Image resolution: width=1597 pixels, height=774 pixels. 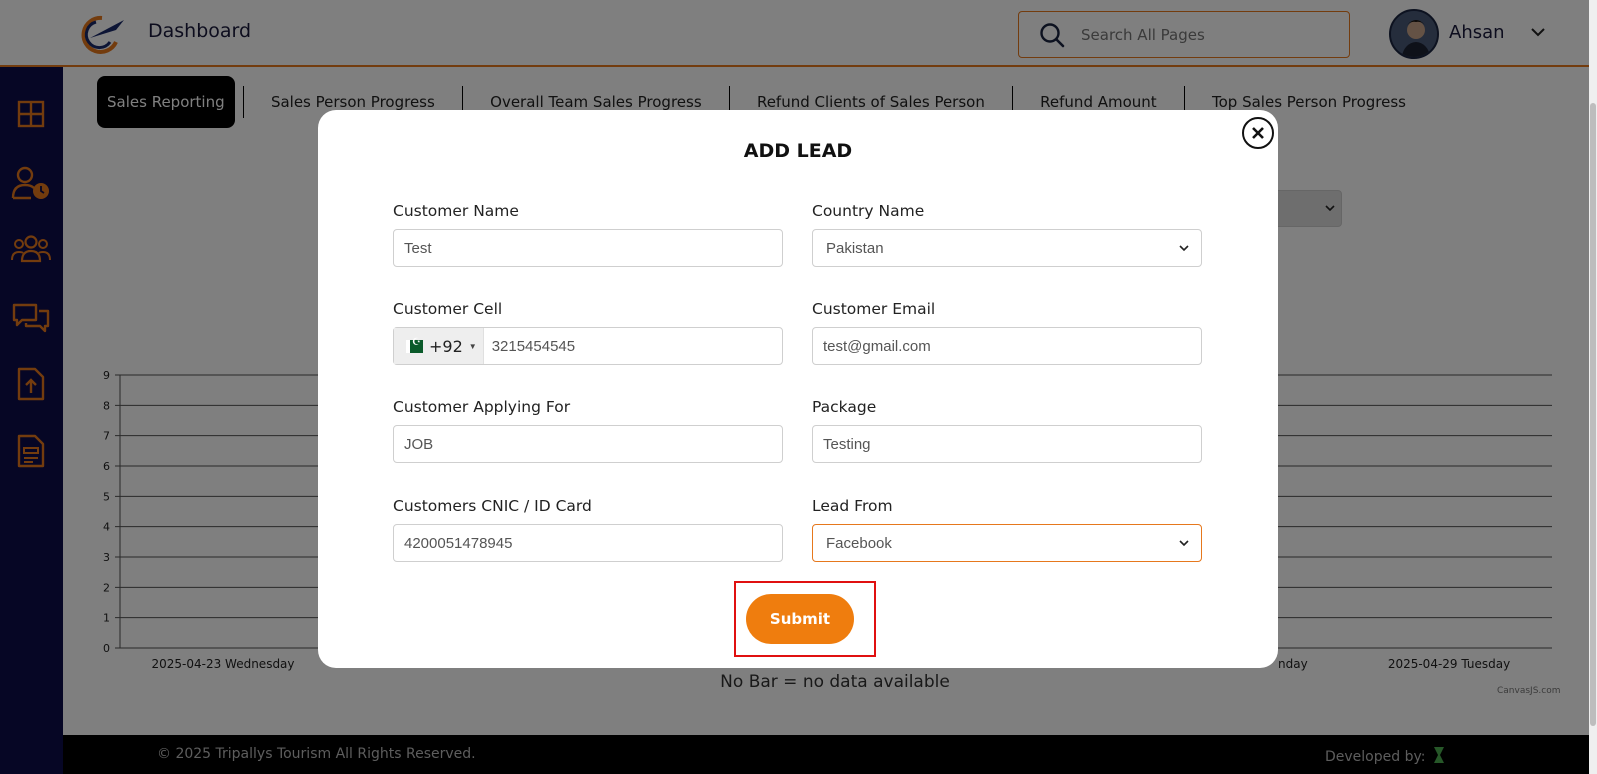 What do you see at coordinates (419, 444) in the screenshot?
I see `applying-for-value: JOB` at bounding box center [419, 444].